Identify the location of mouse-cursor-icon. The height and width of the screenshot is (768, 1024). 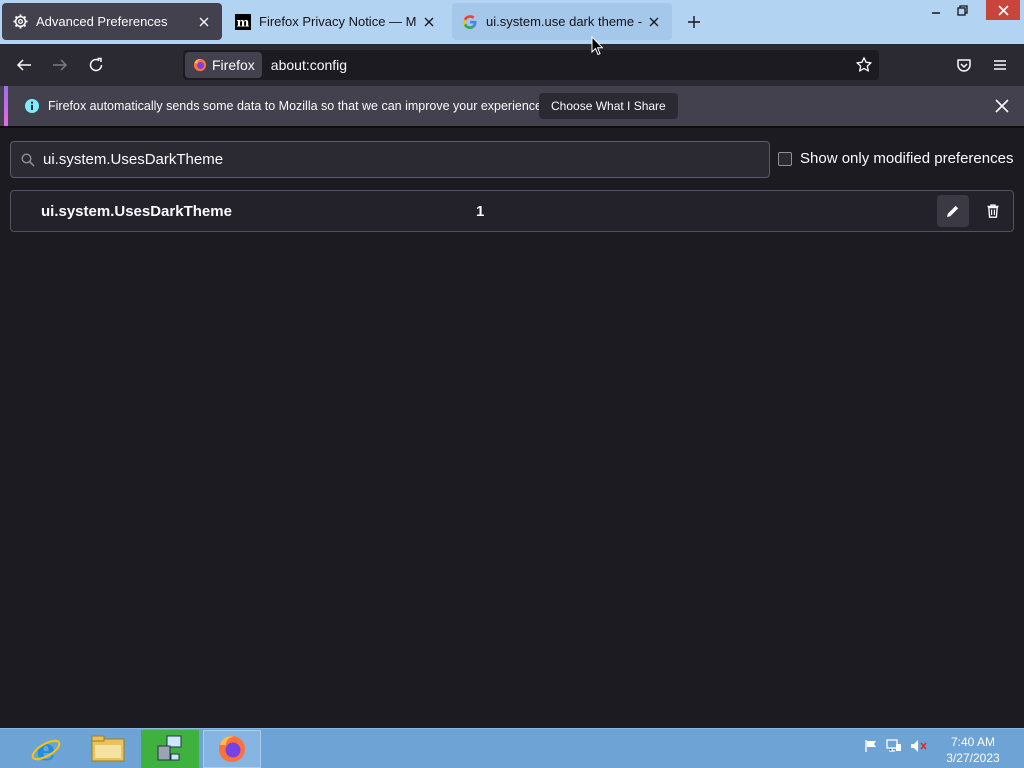
(597, 46).